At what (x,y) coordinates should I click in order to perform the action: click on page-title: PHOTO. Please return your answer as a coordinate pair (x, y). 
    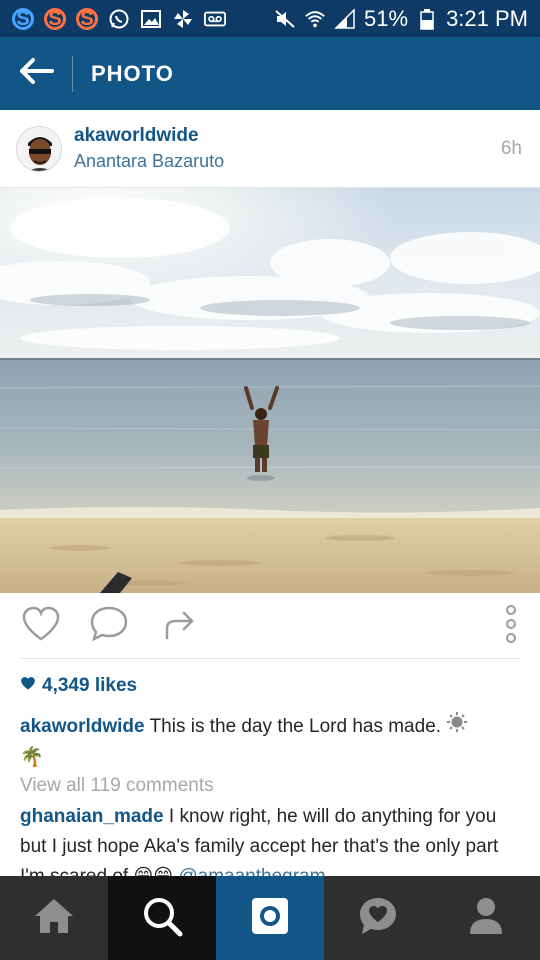
    Looking at the image, I should click on (132, 73).